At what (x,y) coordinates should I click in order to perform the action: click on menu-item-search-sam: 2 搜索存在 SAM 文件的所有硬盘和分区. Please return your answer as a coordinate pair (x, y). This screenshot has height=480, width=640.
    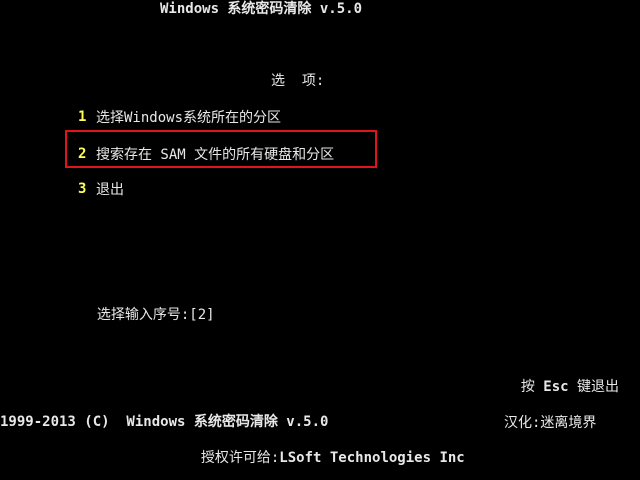
    Looking at the image, I should click on (206, 154).